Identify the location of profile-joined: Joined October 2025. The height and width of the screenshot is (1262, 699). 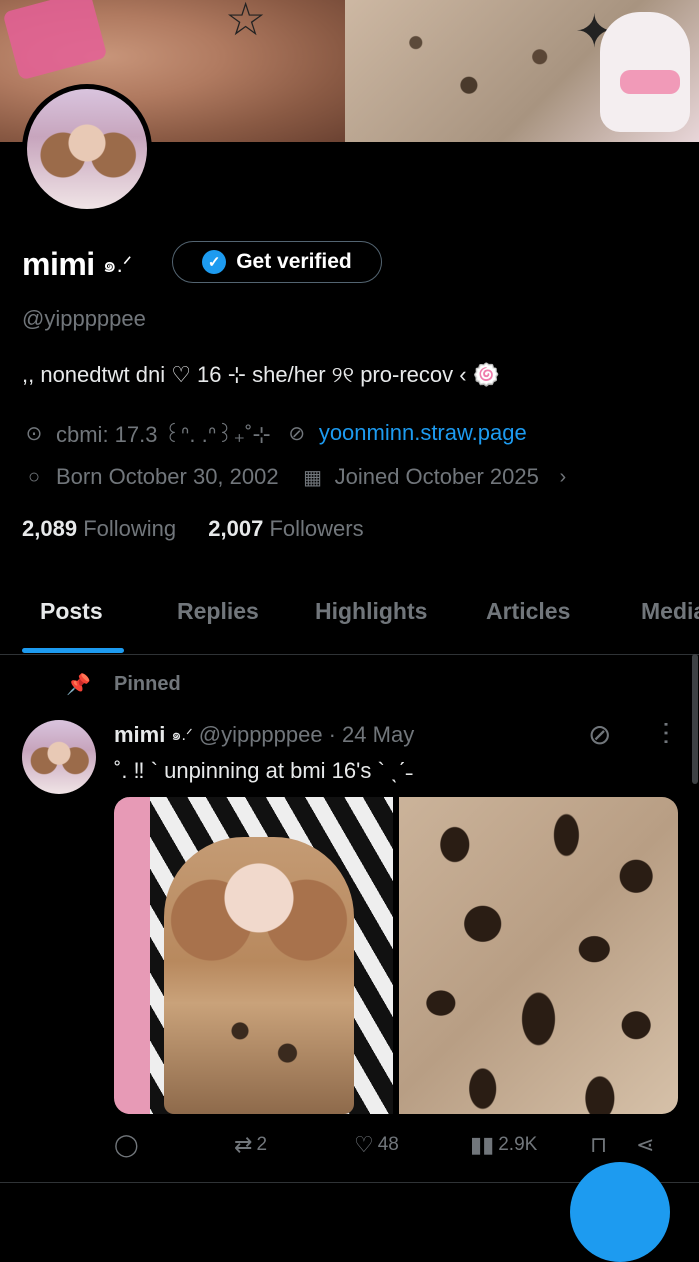
(436, 476).